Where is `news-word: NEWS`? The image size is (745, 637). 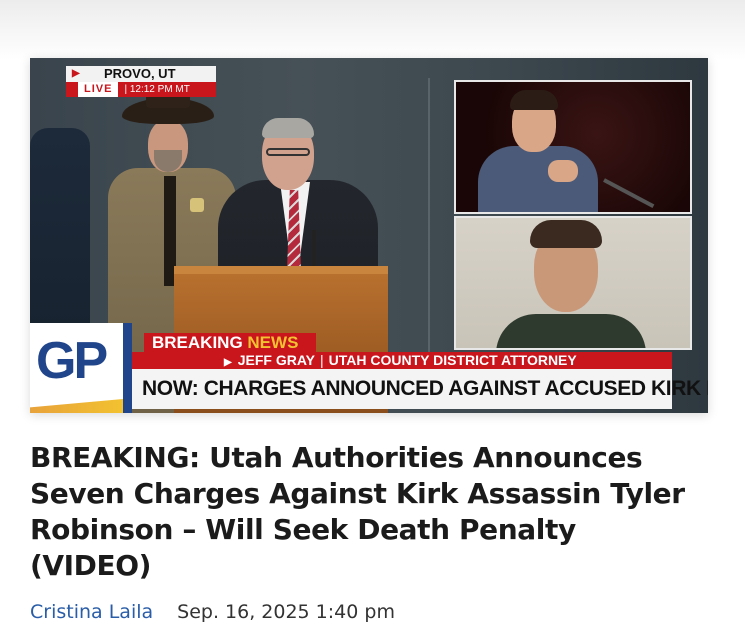
news-word: NEWS is located at coordinates (273, 342).